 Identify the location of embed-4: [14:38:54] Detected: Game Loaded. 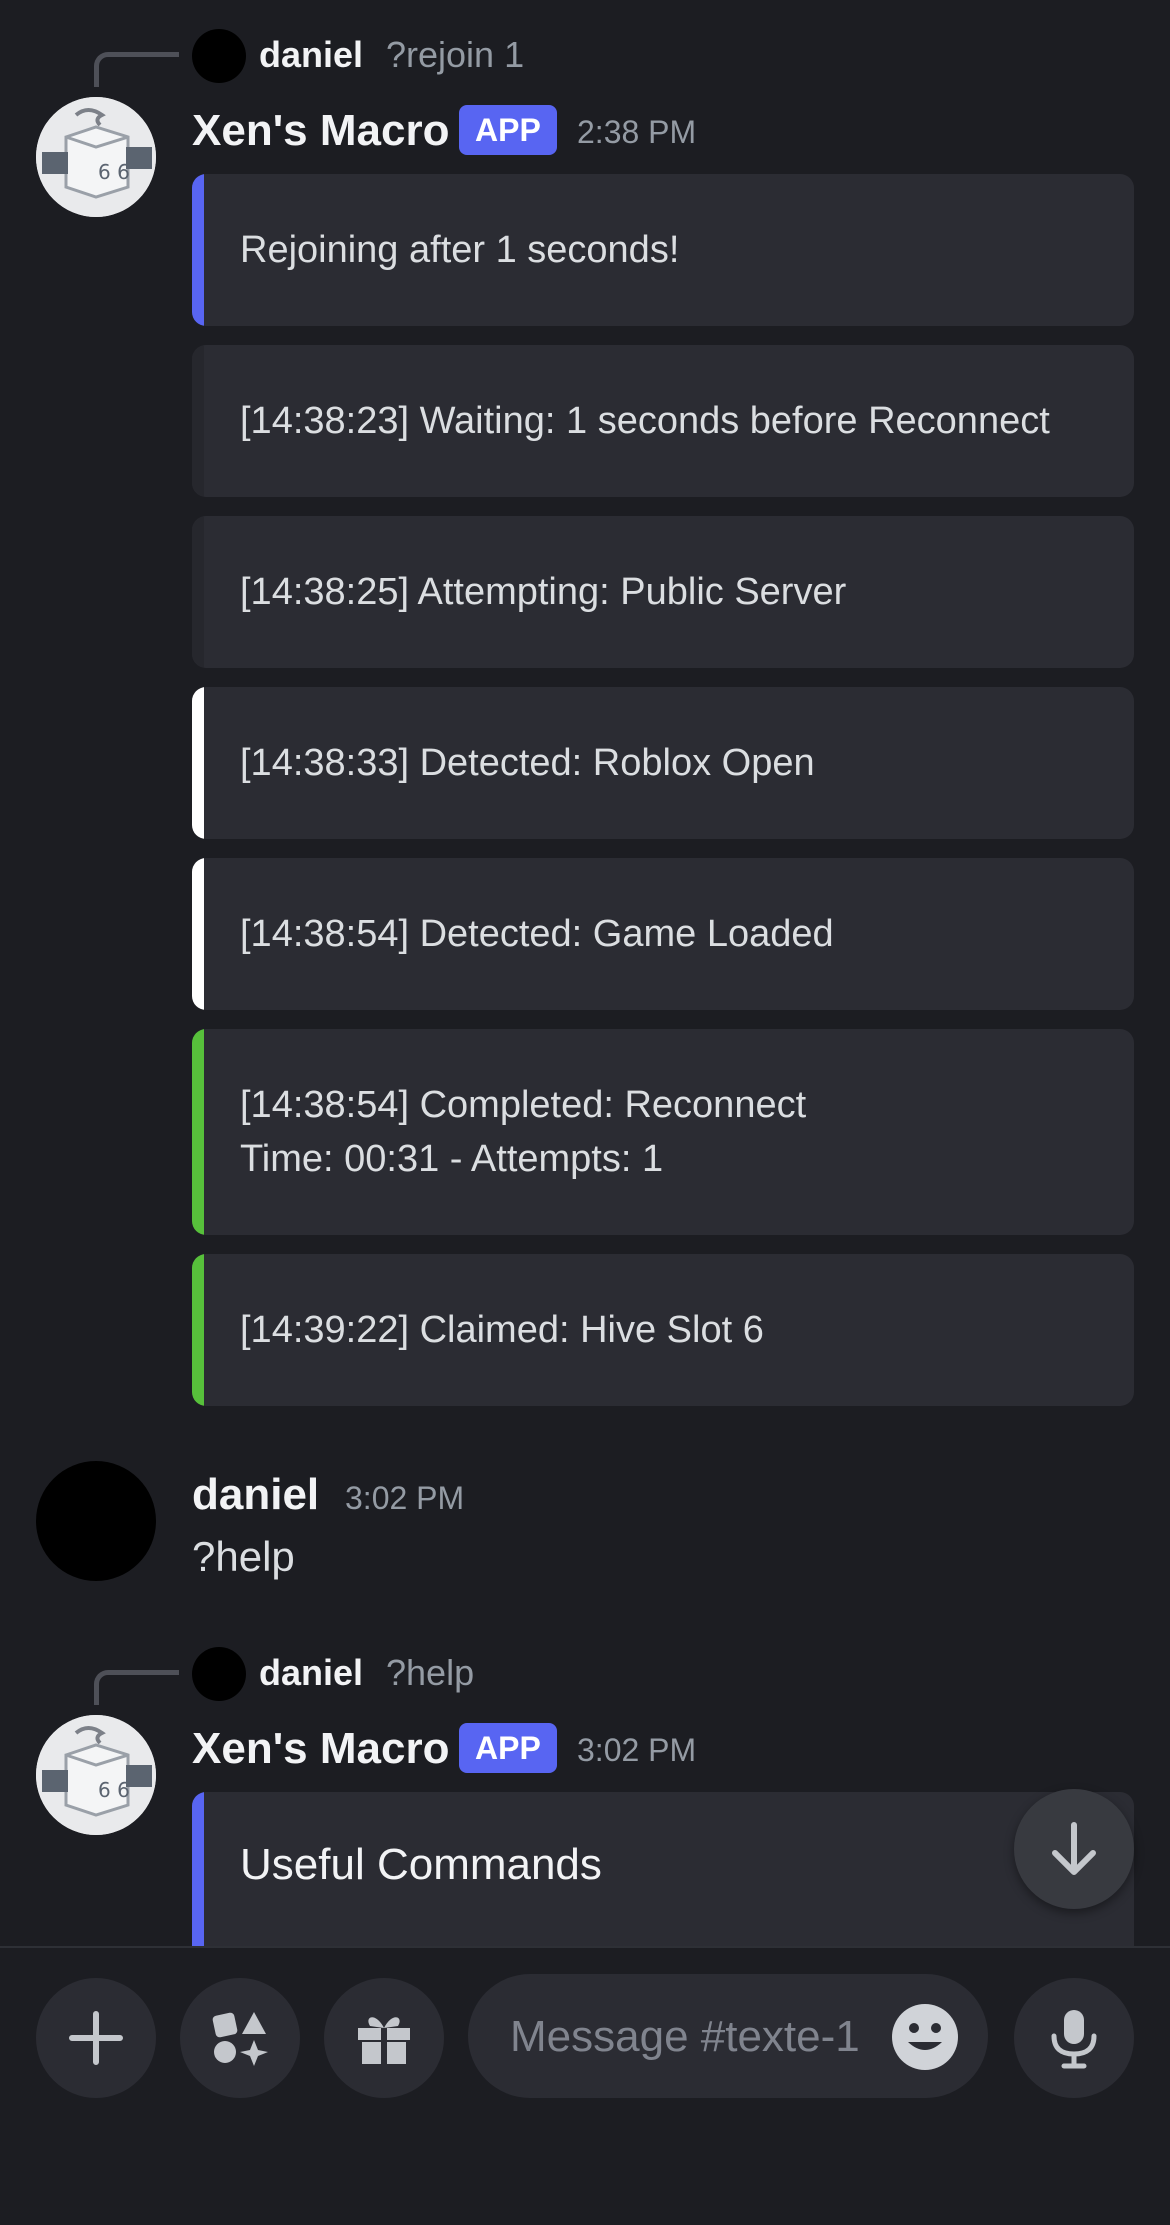
(663, 934).